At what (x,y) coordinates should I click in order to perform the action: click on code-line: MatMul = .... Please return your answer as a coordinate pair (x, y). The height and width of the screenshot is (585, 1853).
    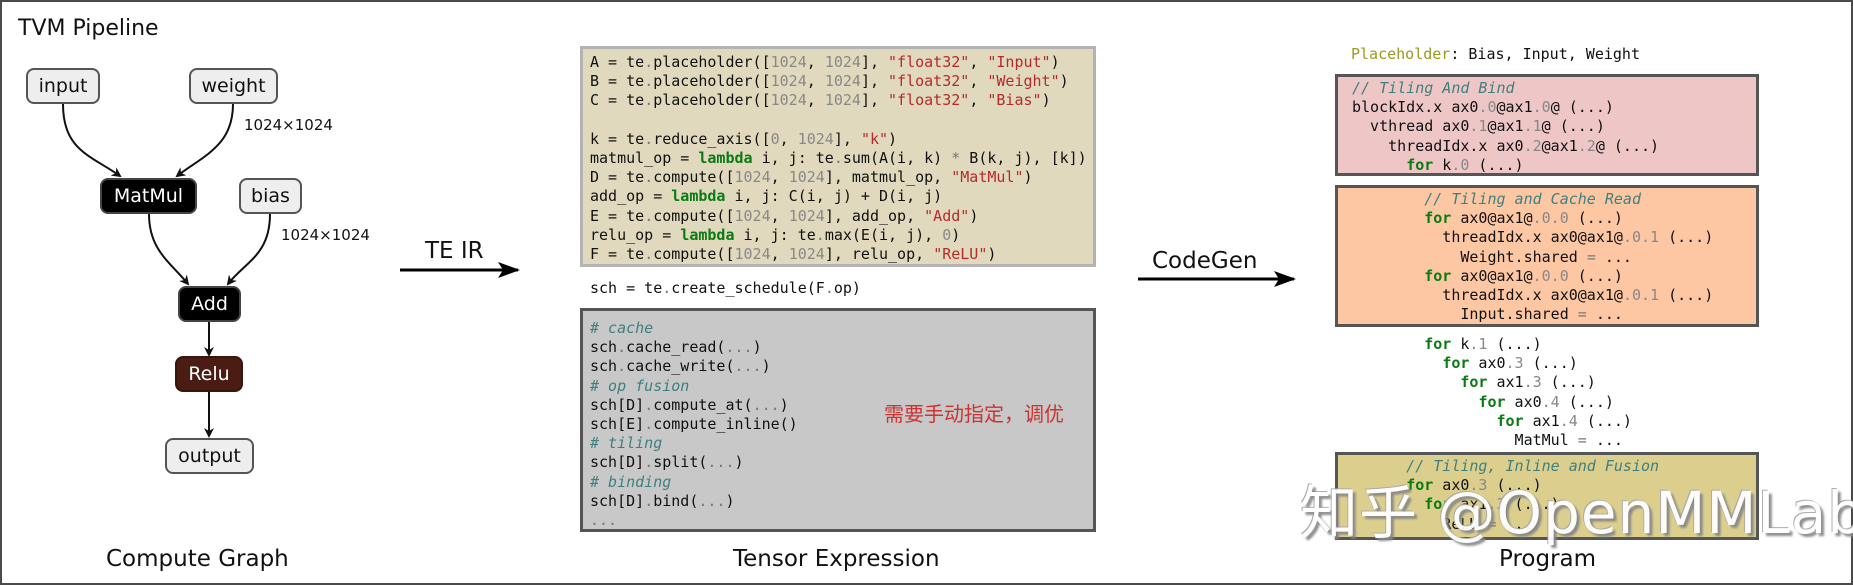
    Looking at the image, I should click on (1492, 440).